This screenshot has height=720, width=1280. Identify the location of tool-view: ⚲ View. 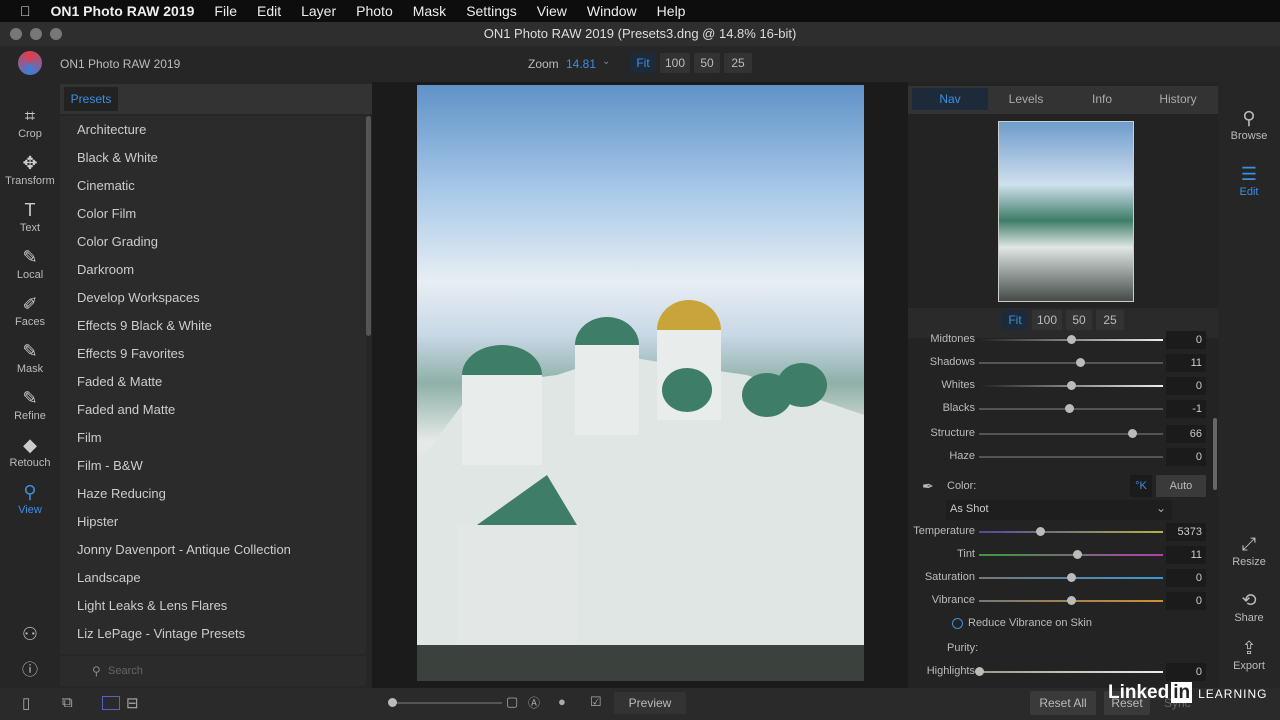
(30, 499).